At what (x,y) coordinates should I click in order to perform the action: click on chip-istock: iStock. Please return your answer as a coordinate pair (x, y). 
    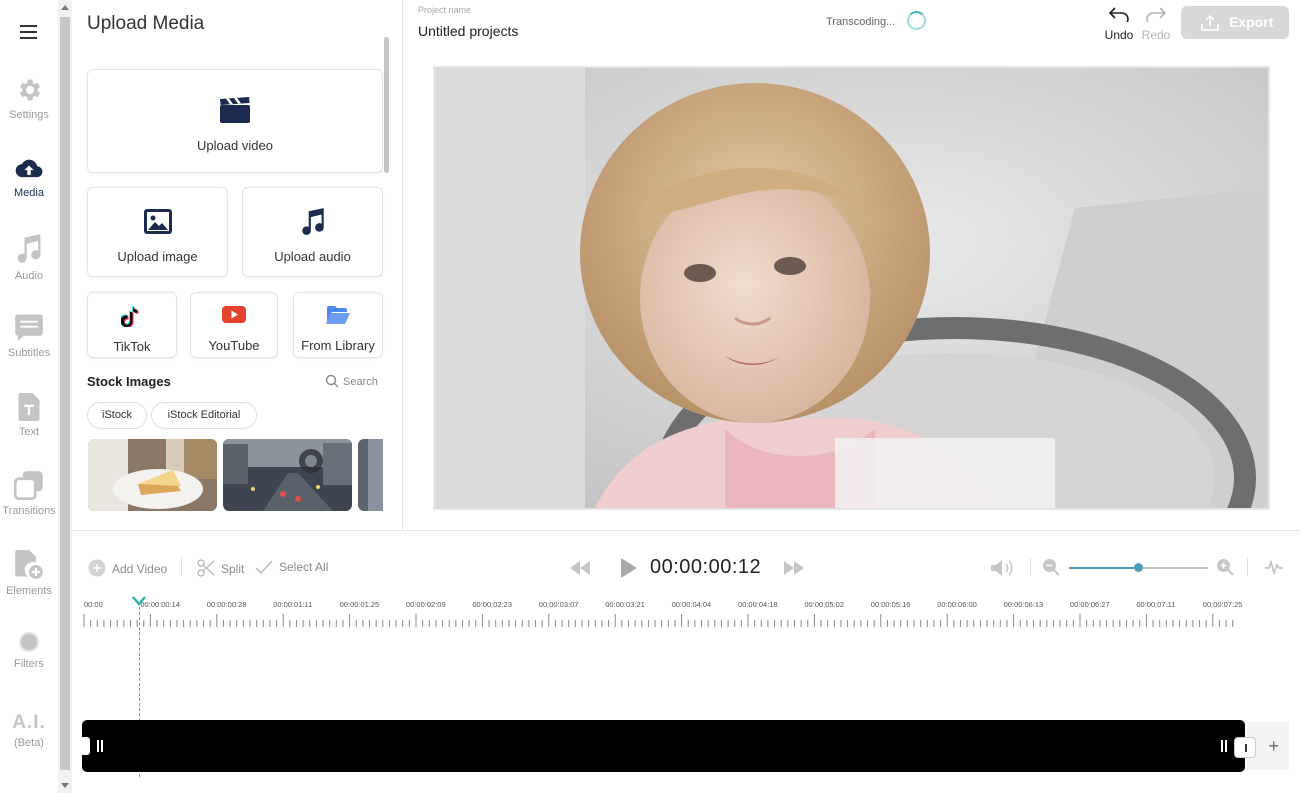
    Looking at the image, I should click on (117, 415).